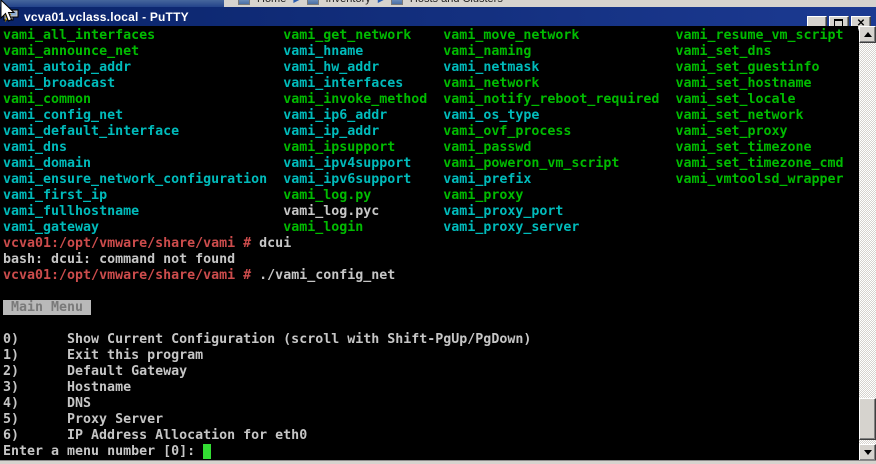  Describe the element at coordinates (63, 115) in the screenshot. I see `terminal-text: vami_config_net` at that location.